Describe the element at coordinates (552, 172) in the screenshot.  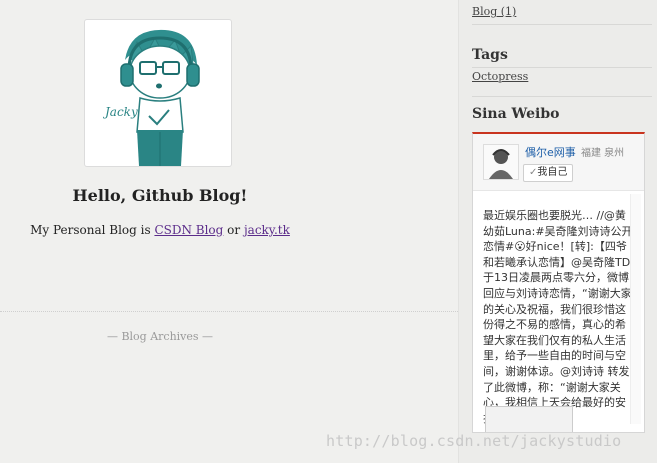
I see `weibo-follow-label: 我自己` at that location.